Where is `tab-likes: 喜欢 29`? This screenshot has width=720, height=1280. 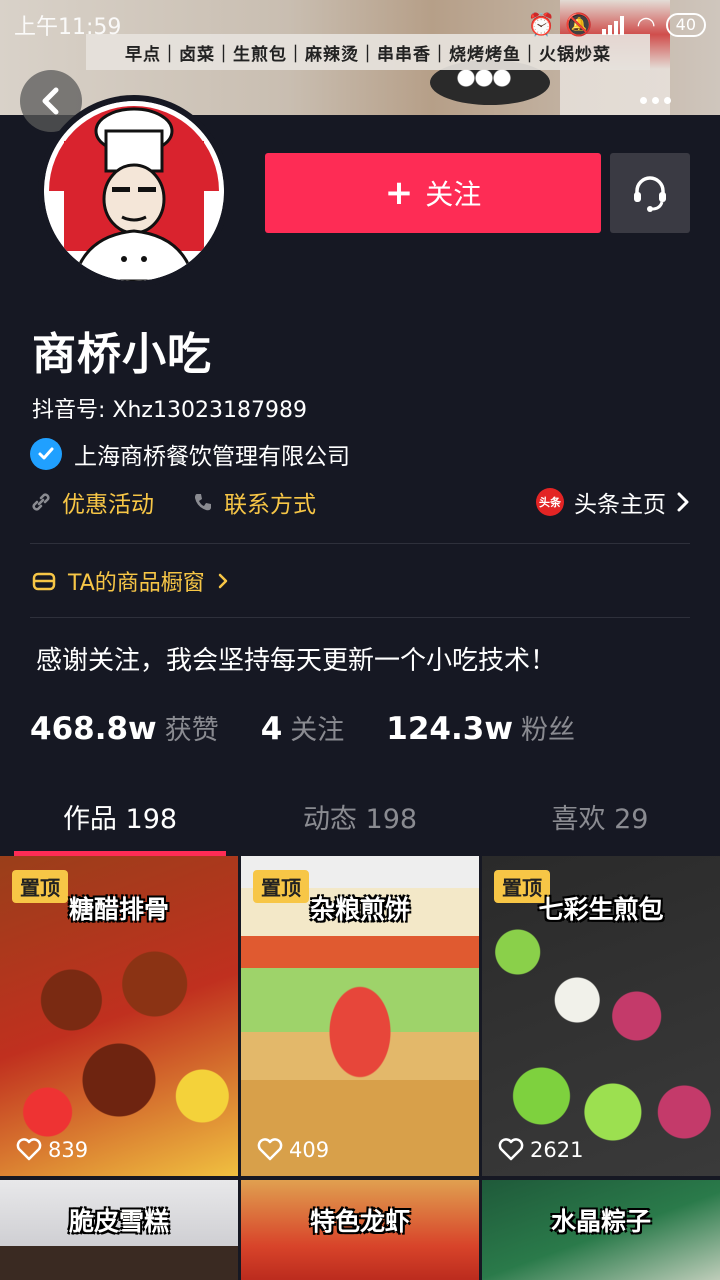 tab-likes: 喜欢 29 is located at coordinates (600, 823).